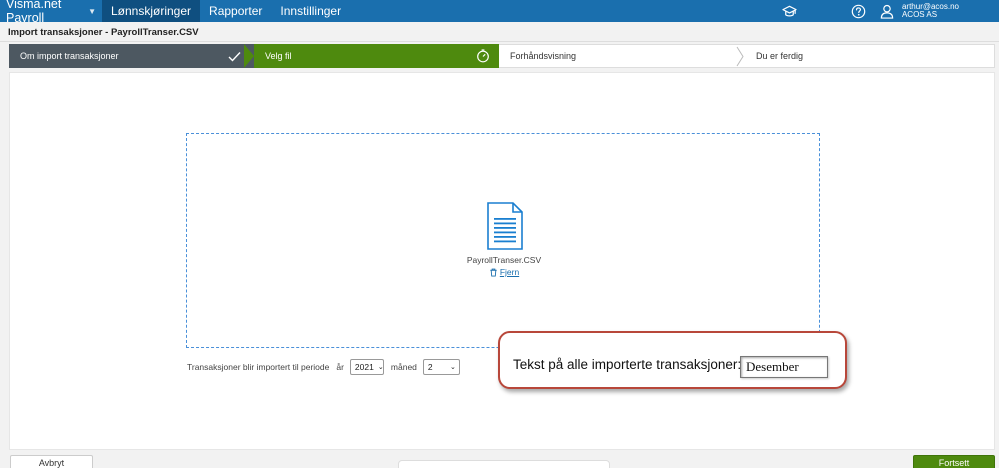 This screenshot has width=999, height=468. Describe the element at coordinates (310, 11) in the screenshot. I see `nav-item-innstillinger: Innstillinger` at that location.